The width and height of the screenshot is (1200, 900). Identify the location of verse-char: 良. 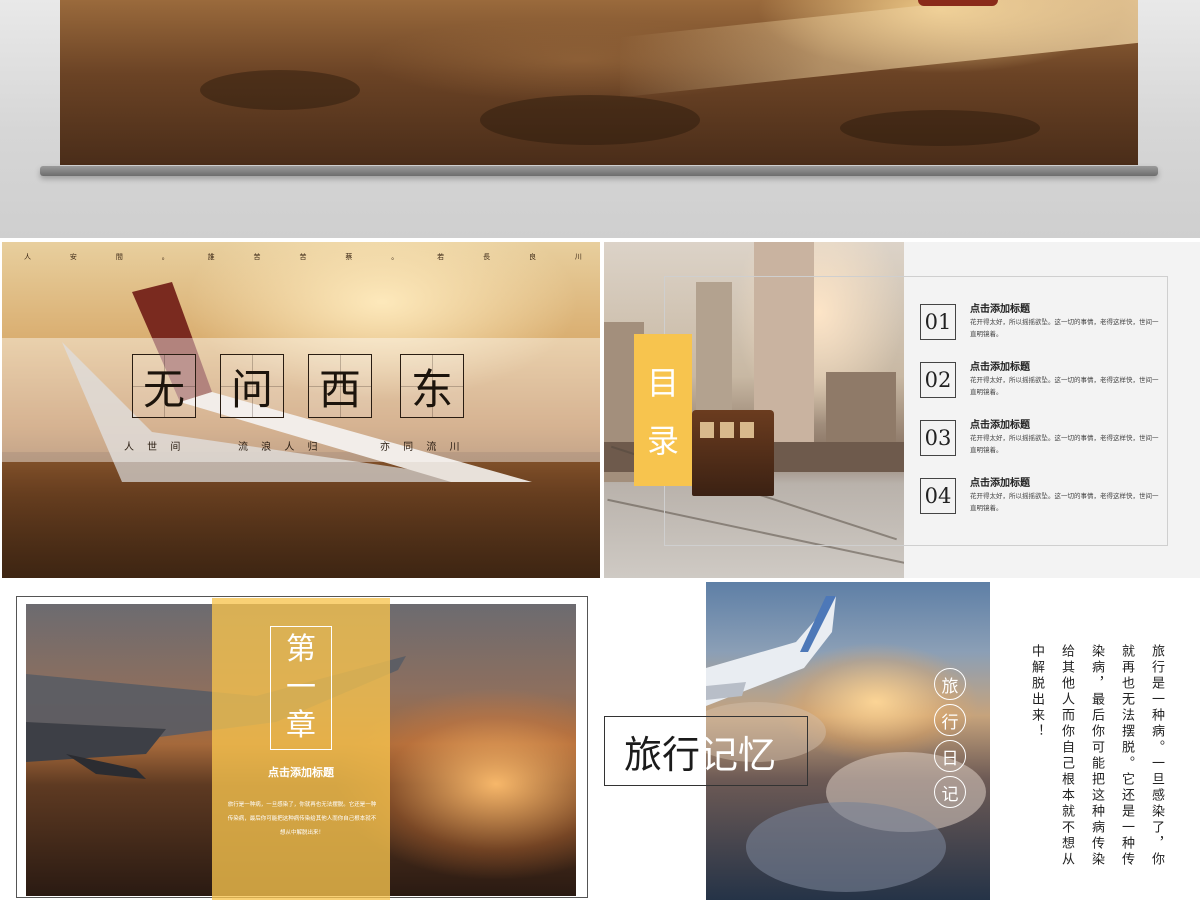
(533, 257).